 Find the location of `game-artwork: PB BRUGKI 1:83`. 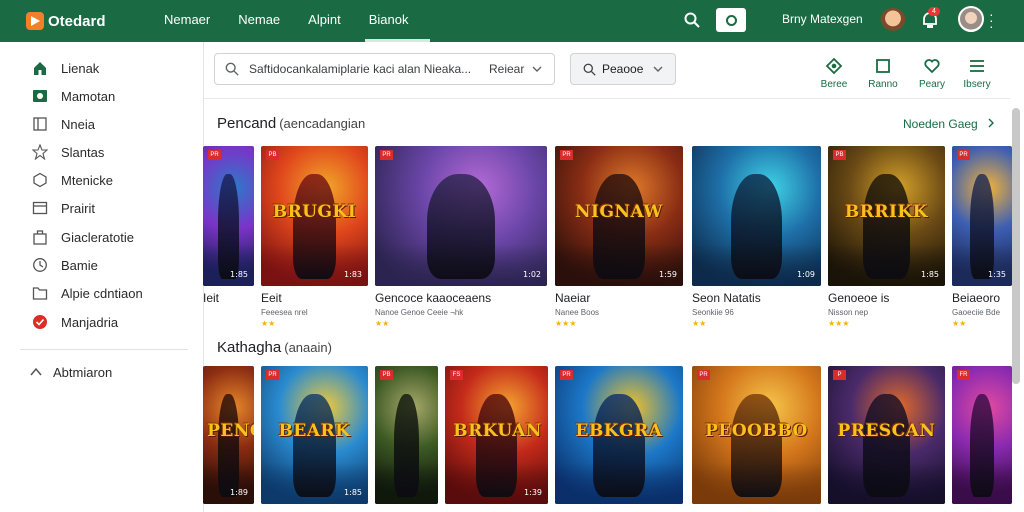

game-artwork: PB BRUGKI 1:83 is located at coordinates (314, 216).